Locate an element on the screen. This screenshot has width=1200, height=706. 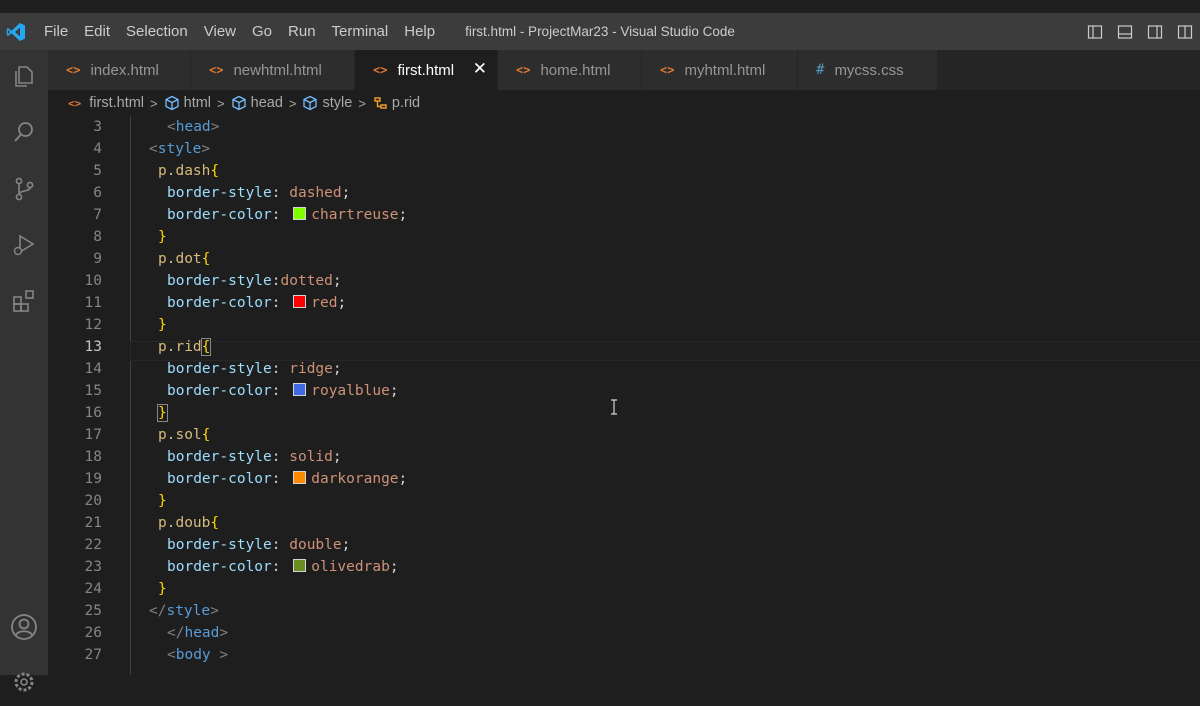
breadcrumb-p-rid: p.rid is located at coordinates (396, 103).